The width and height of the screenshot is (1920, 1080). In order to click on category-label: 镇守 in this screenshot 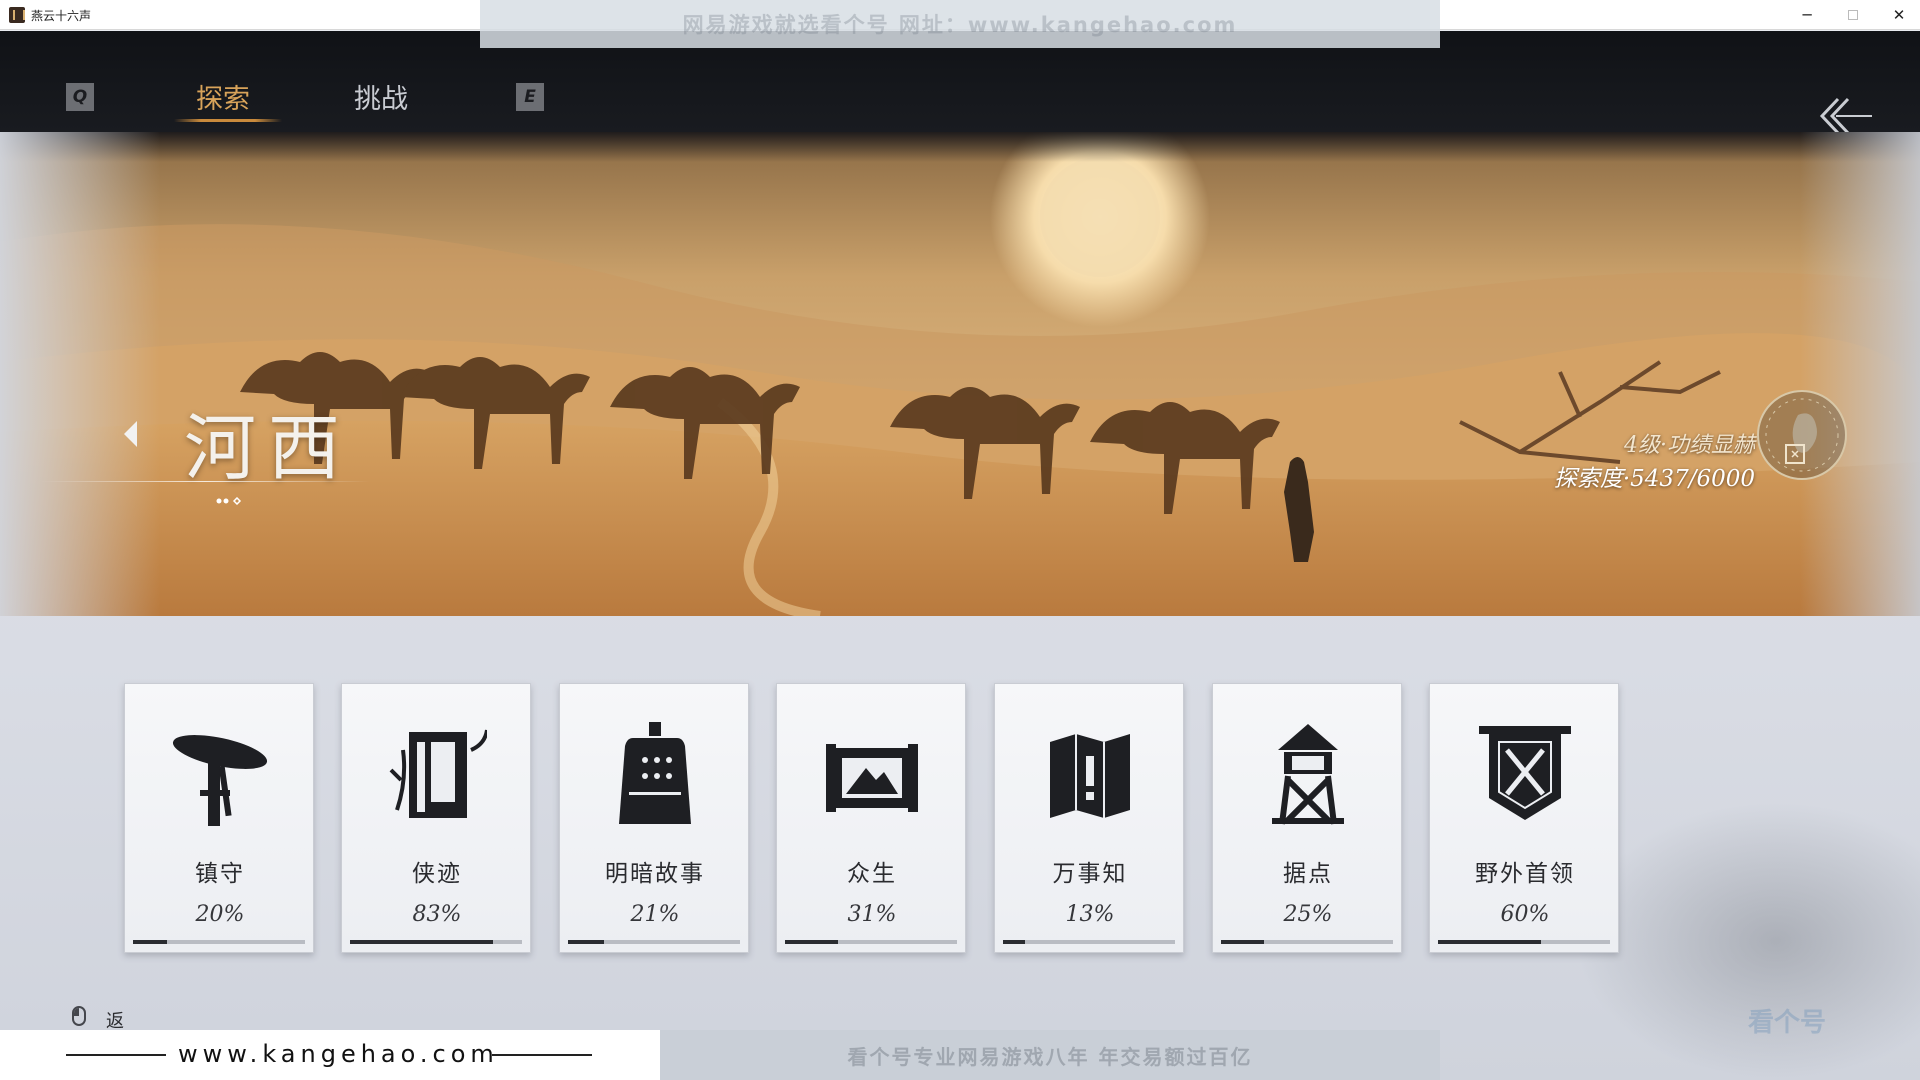, I will do `click(220, 874)`.